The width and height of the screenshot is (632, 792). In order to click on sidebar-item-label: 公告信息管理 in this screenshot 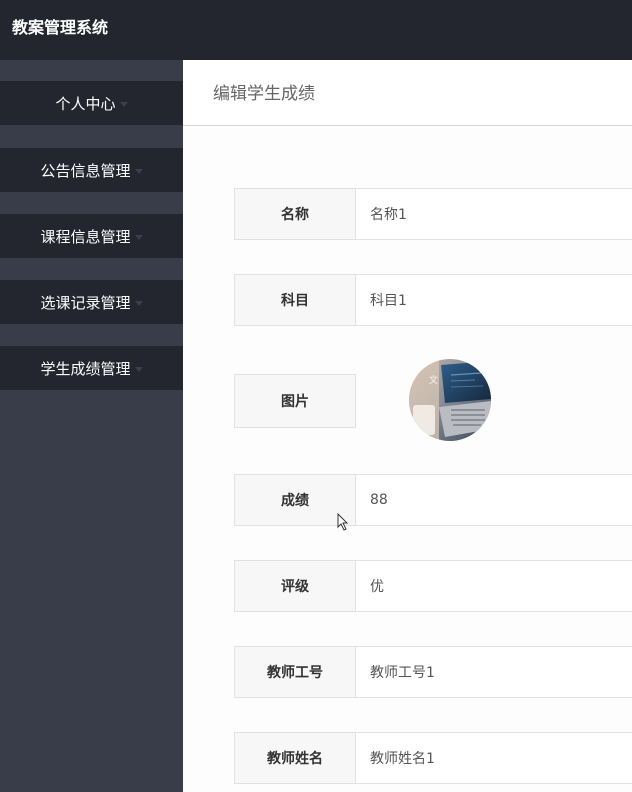, I will do `click(85, 170)`.